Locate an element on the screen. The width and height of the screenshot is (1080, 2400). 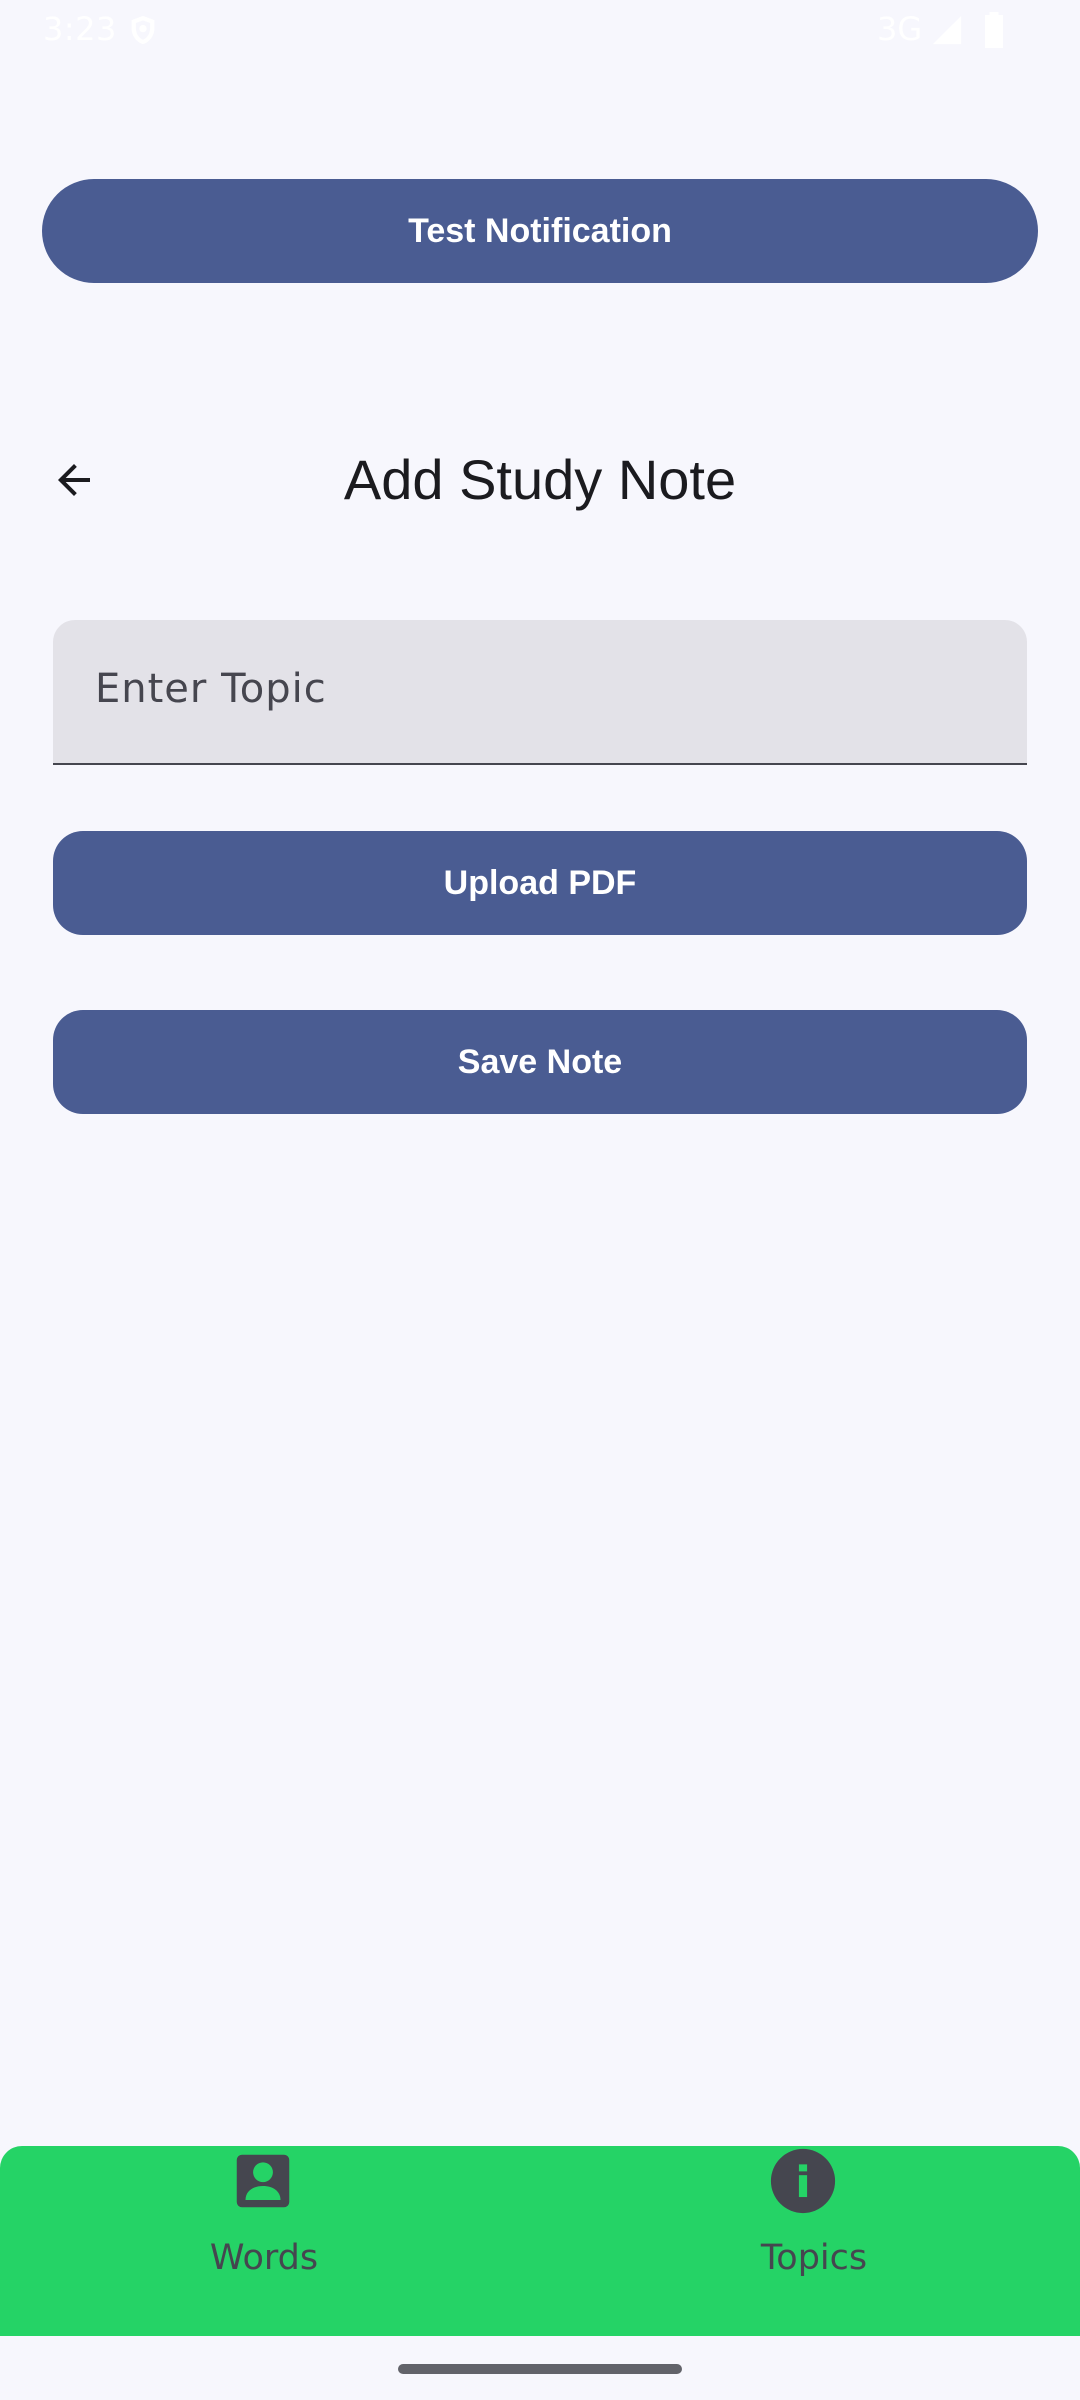
upload-pdf-button: Upload PDF is located at coordinates (540, 883).